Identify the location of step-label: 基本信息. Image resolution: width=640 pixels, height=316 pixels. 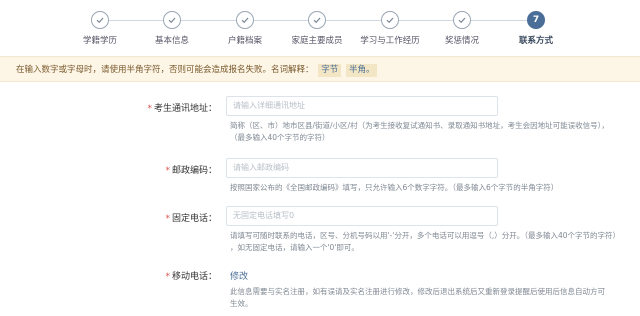
(171, 41).